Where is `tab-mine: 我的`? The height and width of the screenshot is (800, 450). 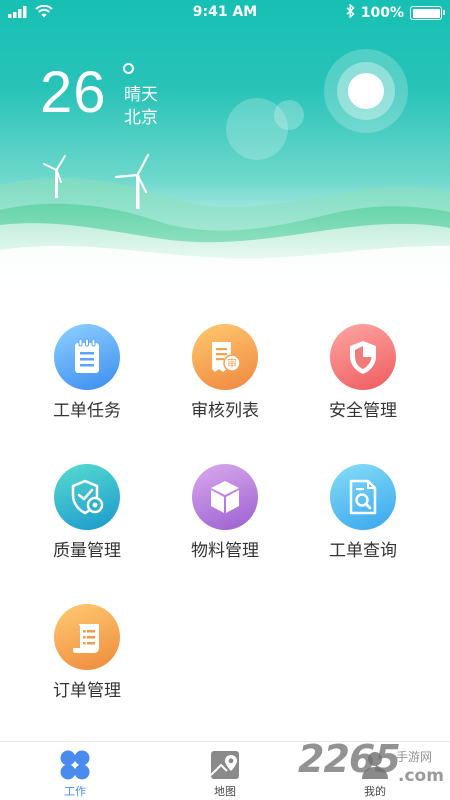
tab-mine: 我的 is located at coordinates (375, 771).